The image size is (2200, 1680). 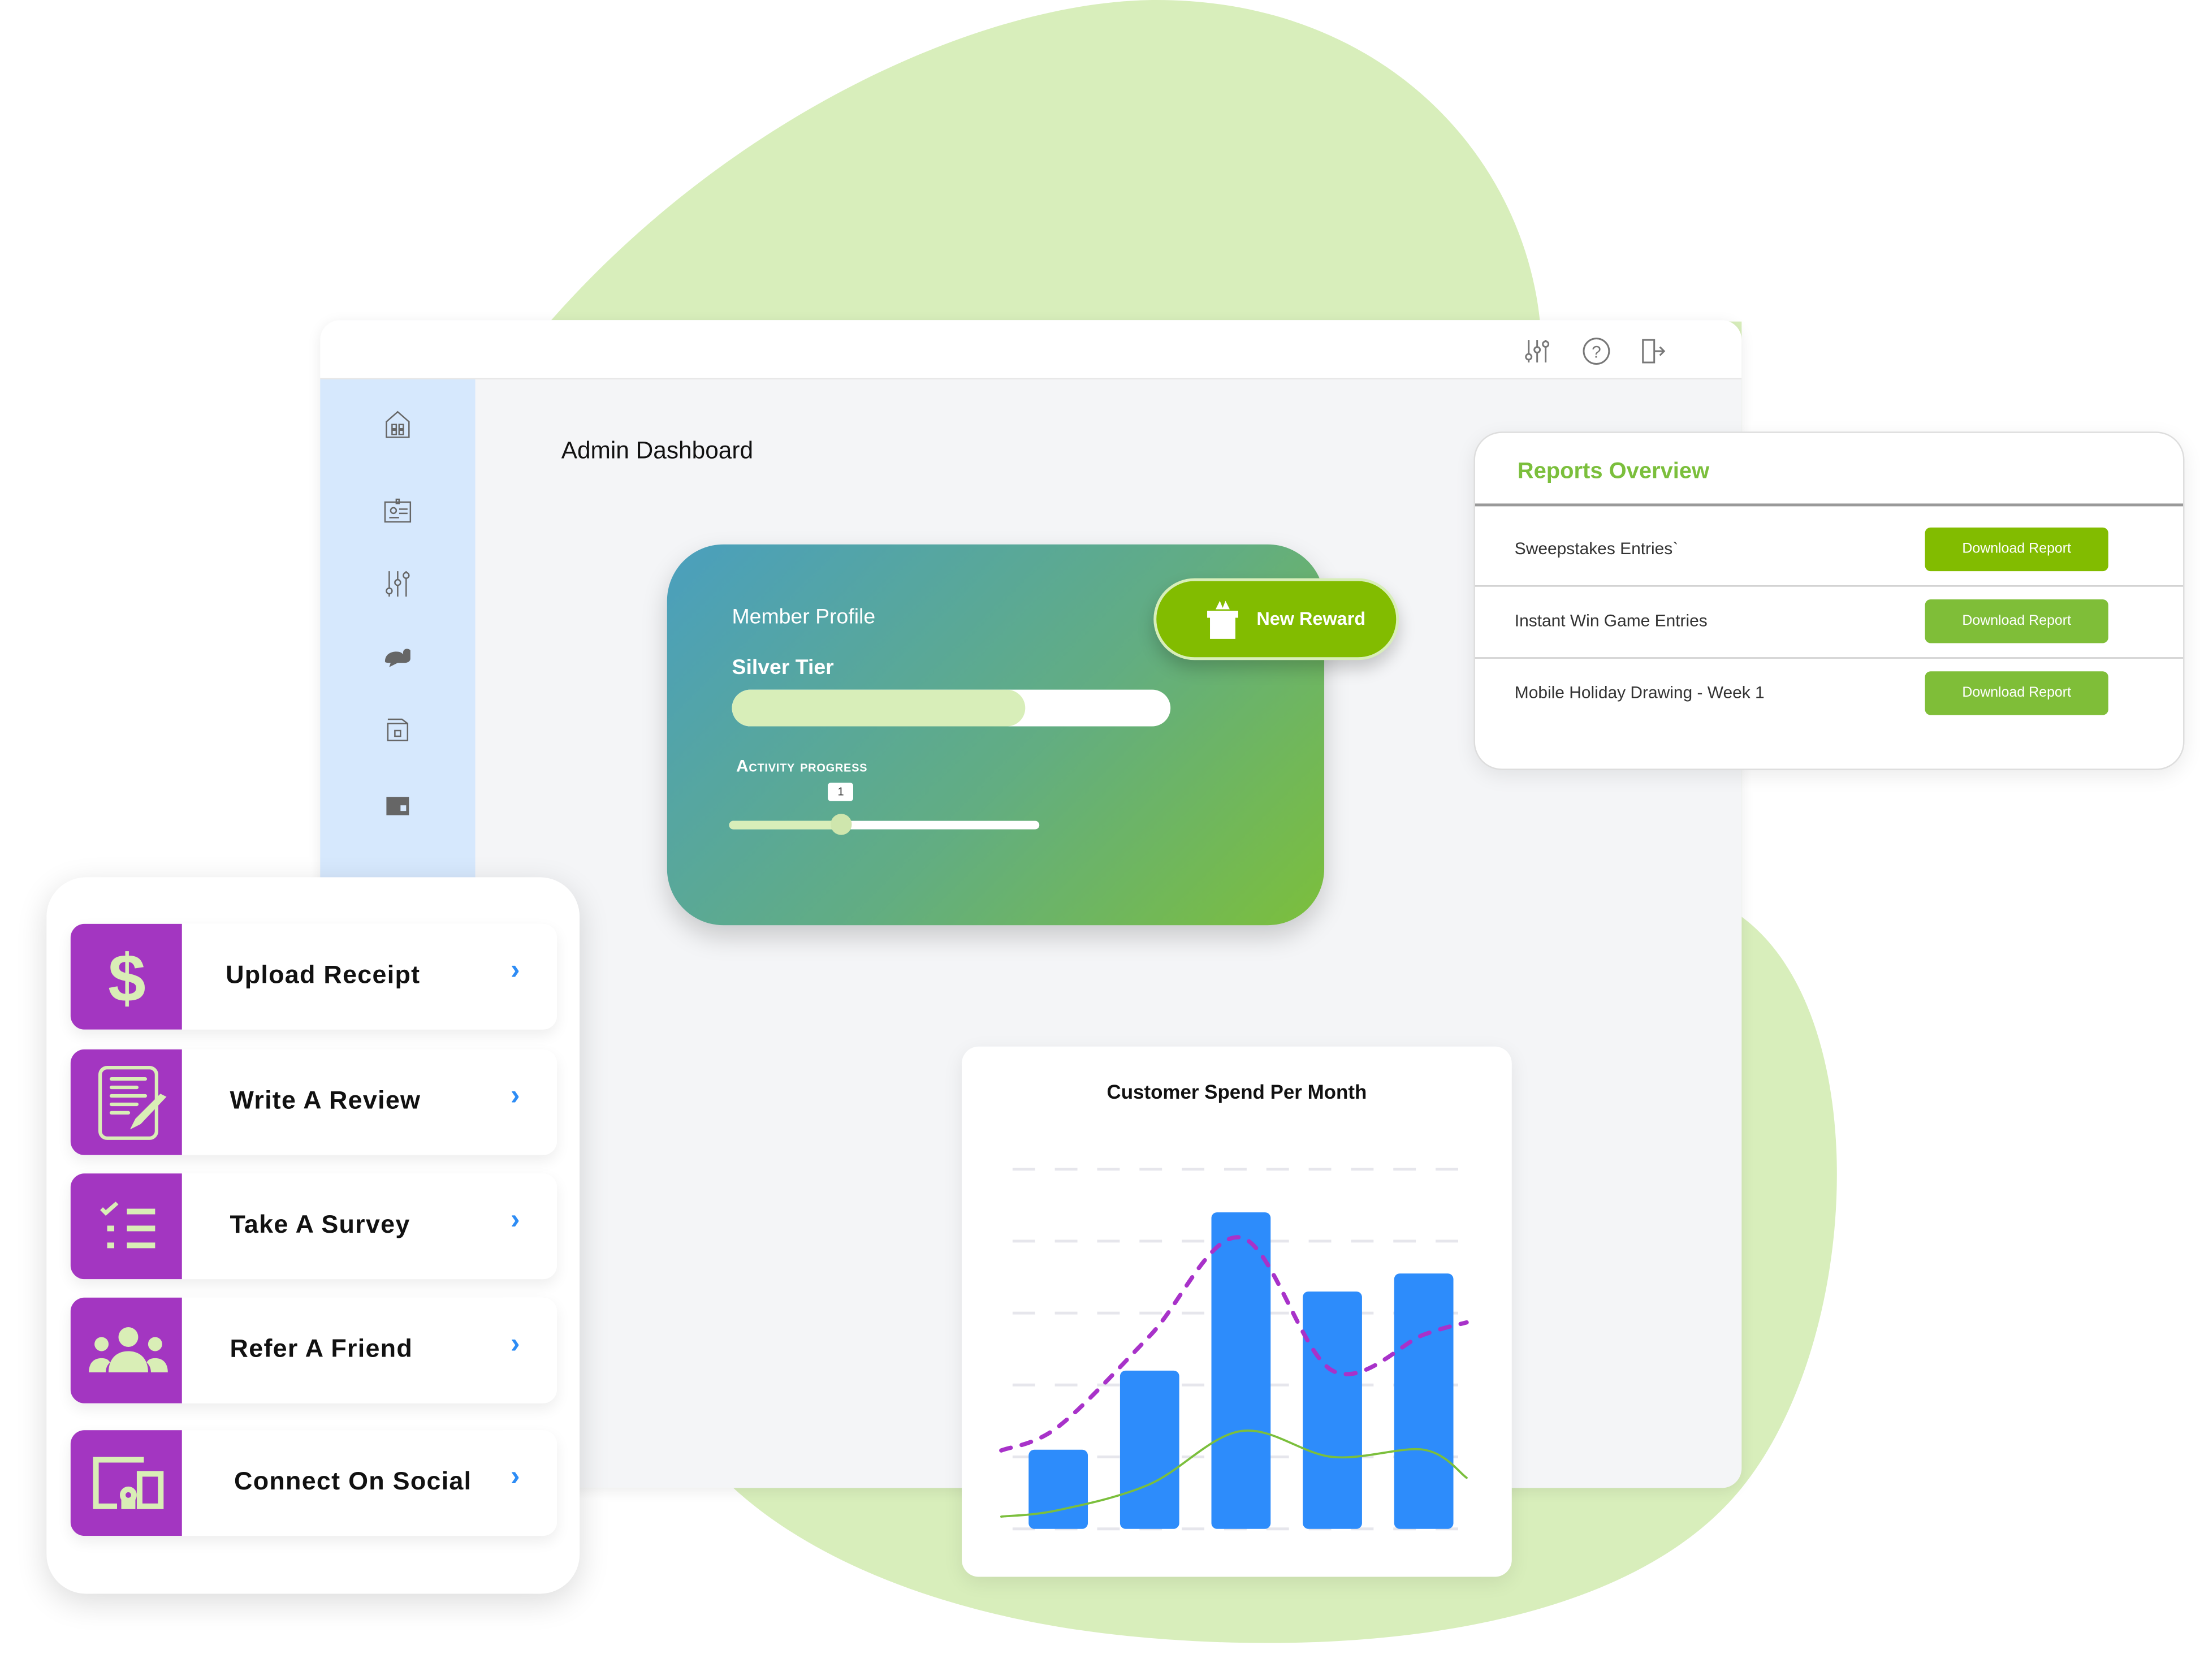 What do you see at coordinates (785, 825) in the screenshot?
I see `activity-slider-fill` at bounding box center [785, 825].